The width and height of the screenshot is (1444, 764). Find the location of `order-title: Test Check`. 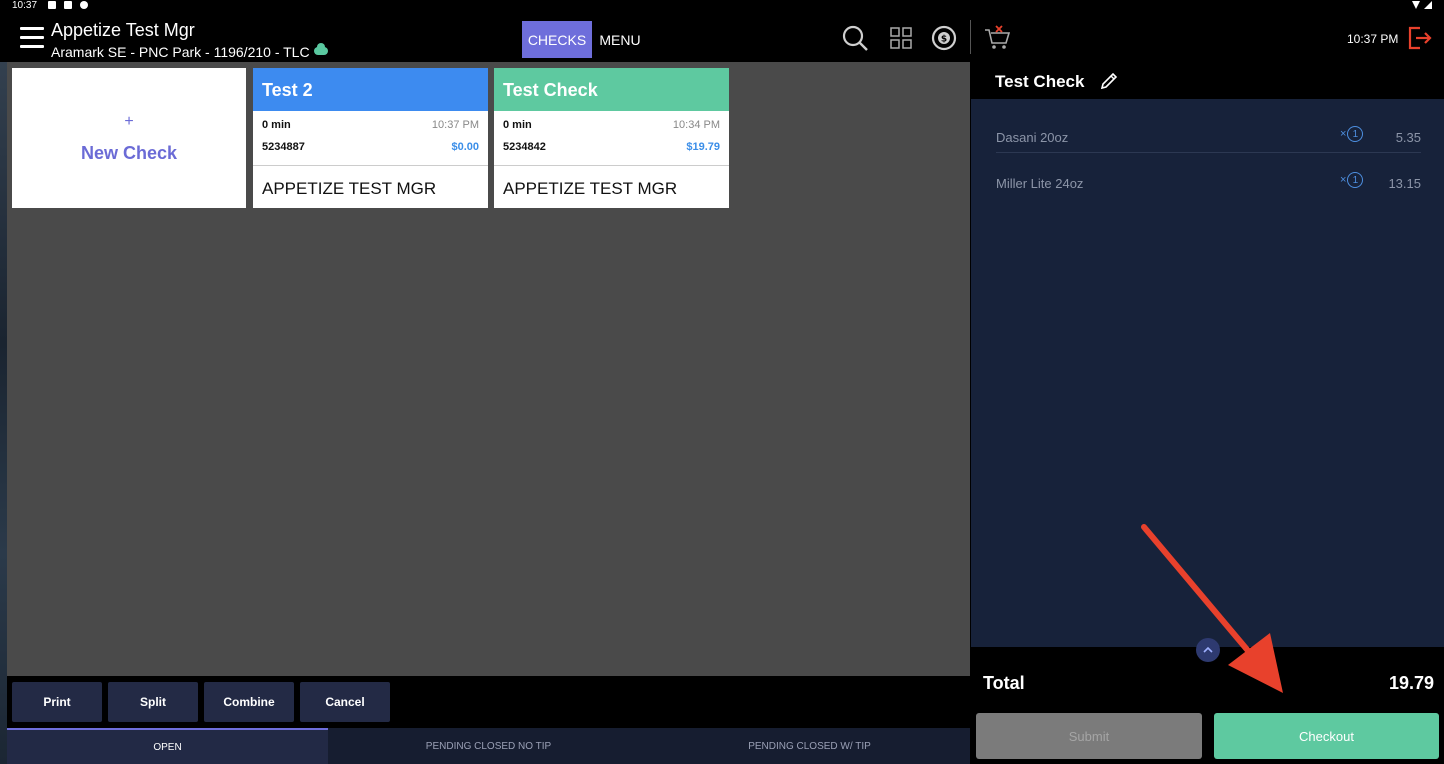

order-title: Test Check is located at coordinates (1040, 81).